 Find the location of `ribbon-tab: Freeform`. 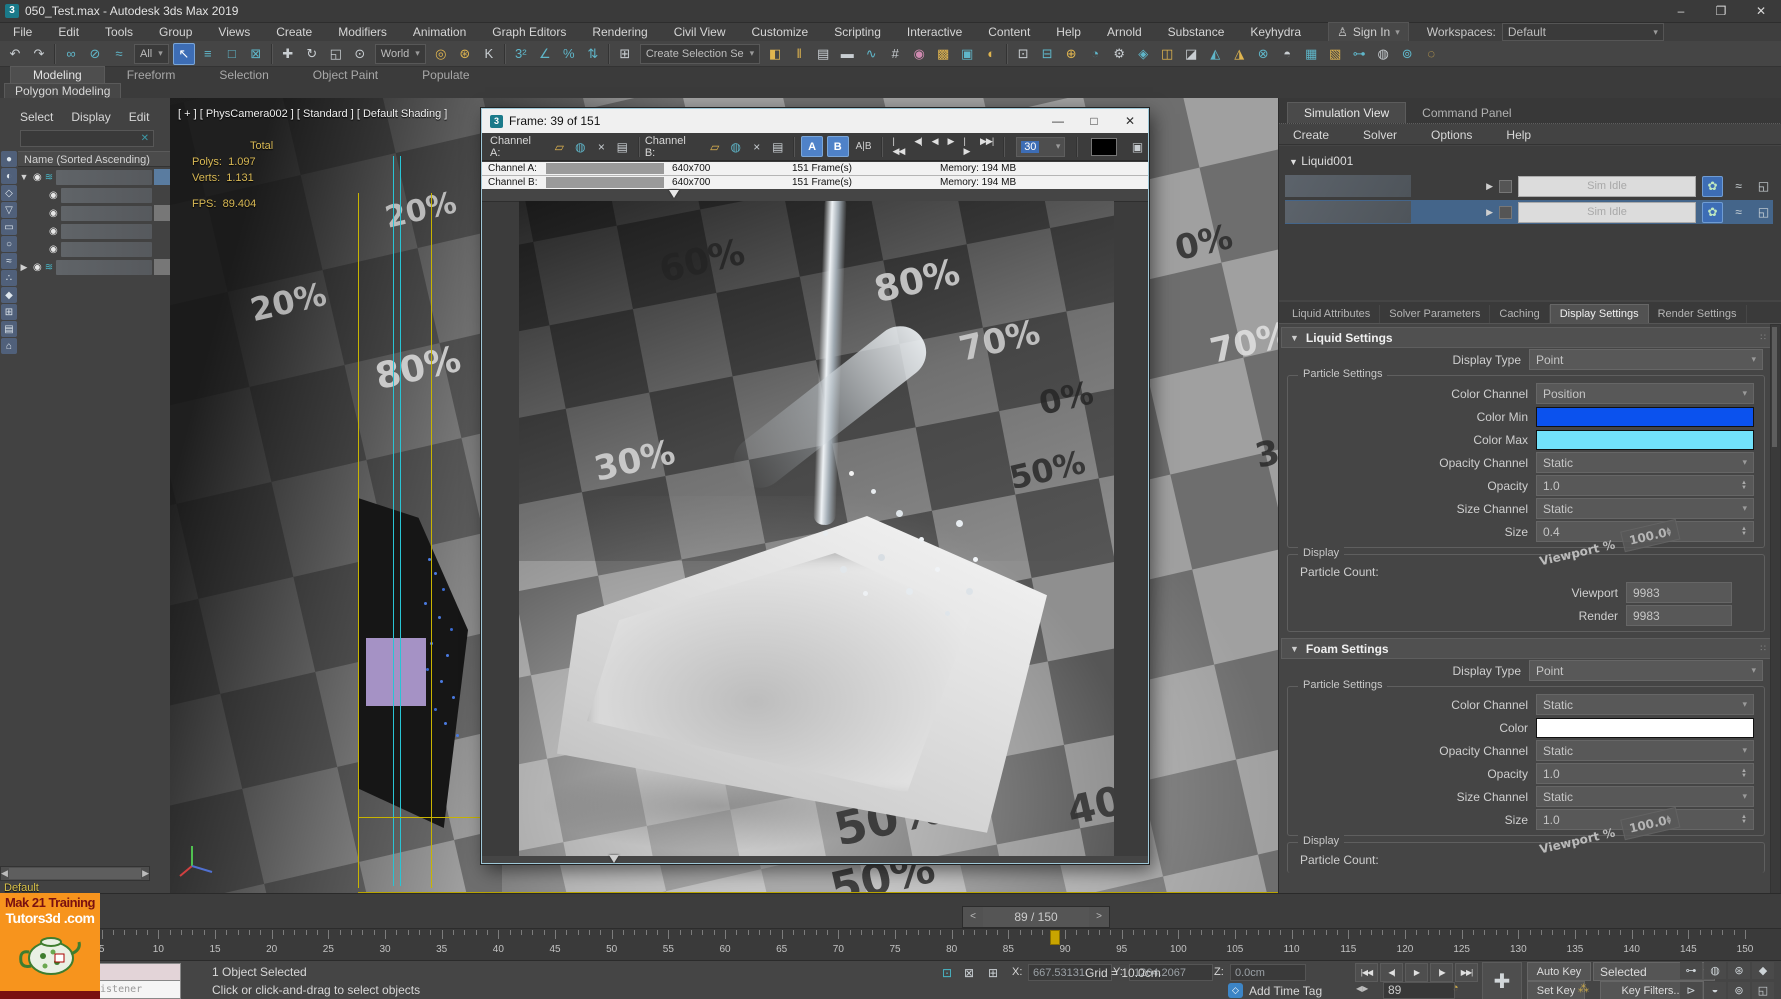

ribbon-tab: Freeform is located at coordinates (151, 75).